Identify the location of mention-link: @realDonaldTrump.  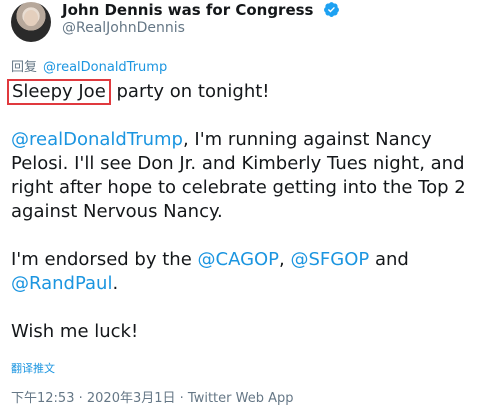
(97, 139).